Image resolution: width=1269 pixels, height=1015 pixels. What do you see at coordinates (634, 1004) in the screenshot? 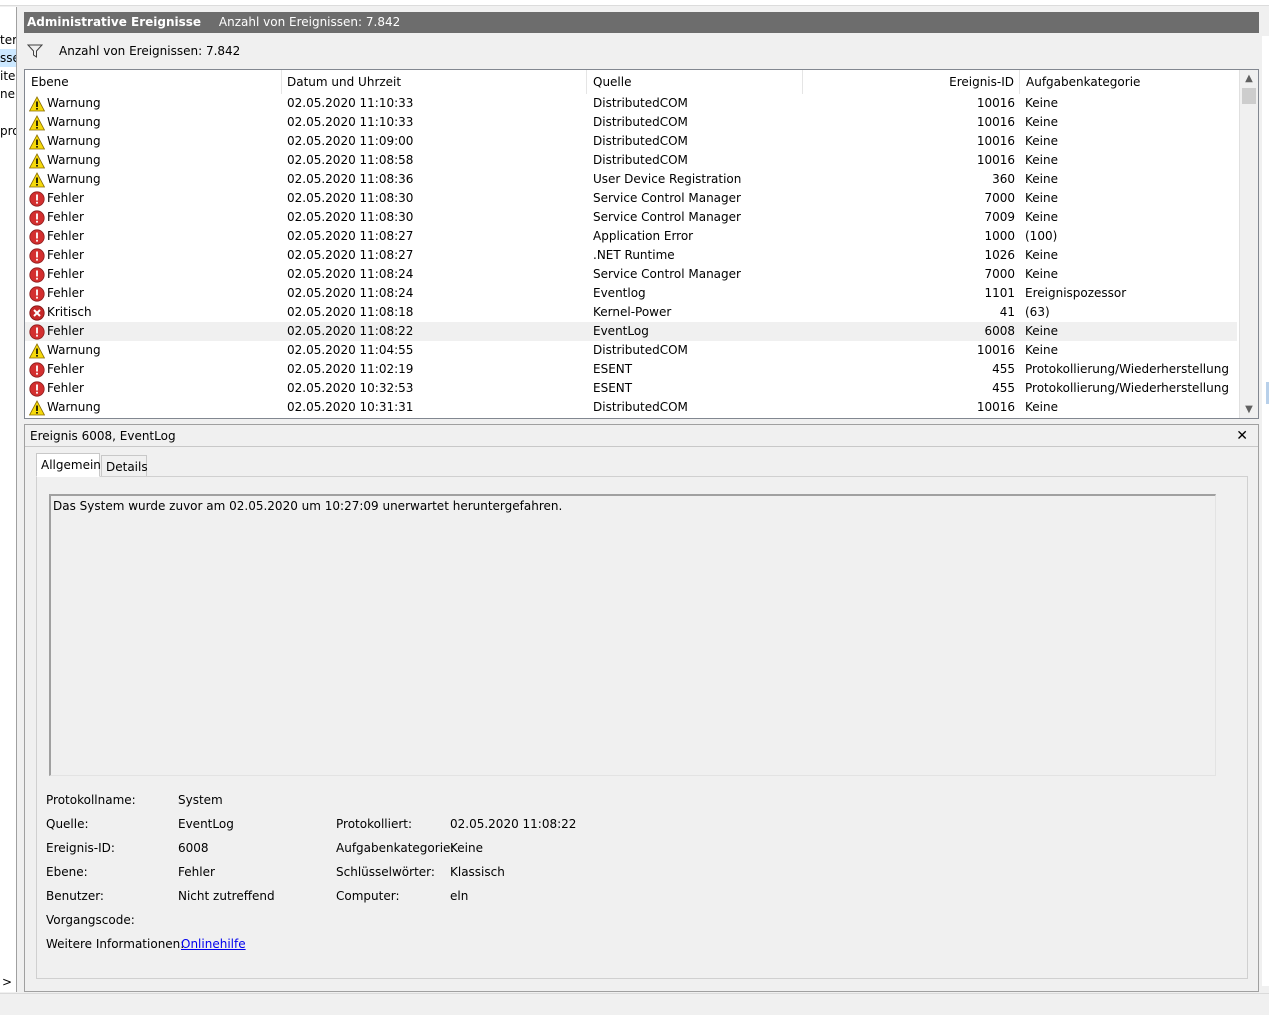
I see `status-bar` at bounding box center [634, 1004].